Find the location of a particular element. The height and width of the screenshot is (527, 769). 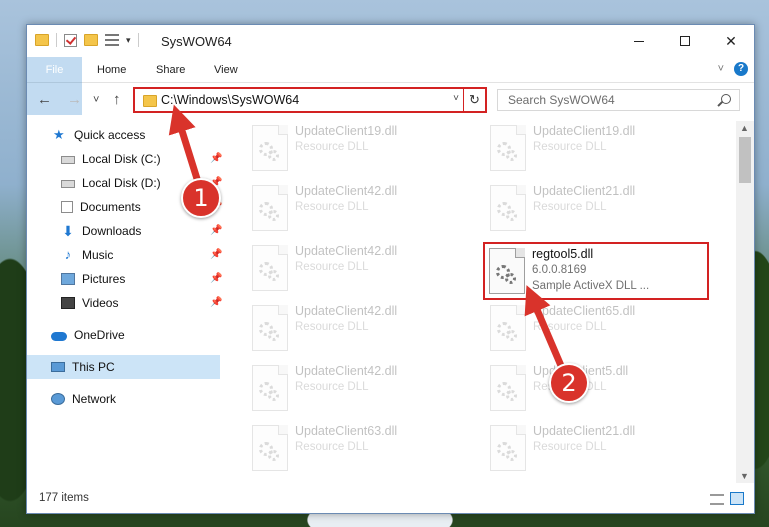

sidebar-item-onedrive: OneDrive is located at coordinates (123, 335).